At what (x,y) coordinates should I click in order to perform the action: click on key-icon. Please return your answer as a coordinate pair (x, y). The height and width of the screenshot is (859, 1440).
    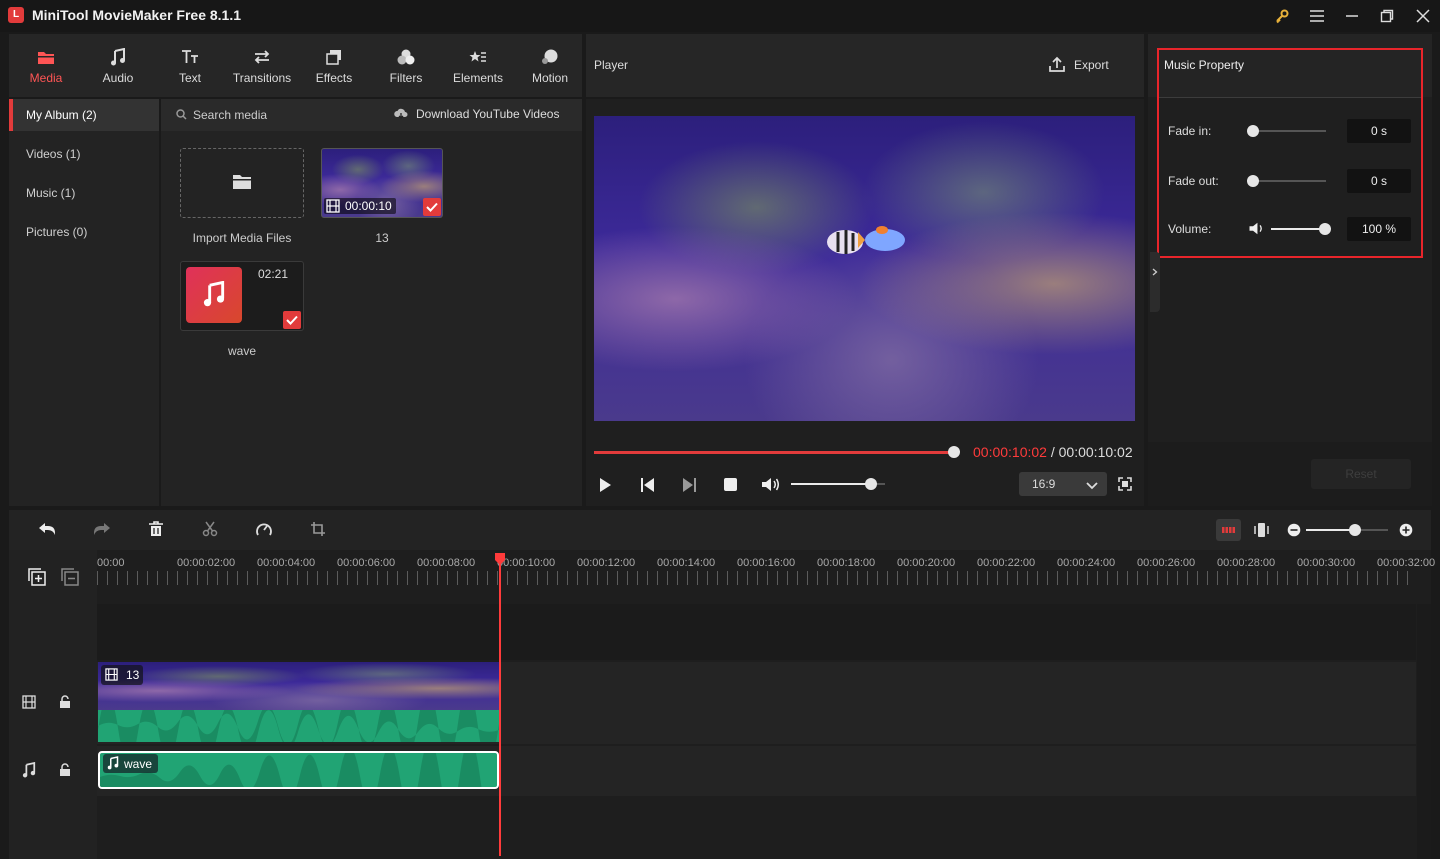
    Looking at the image, I should click on (1282, 16).